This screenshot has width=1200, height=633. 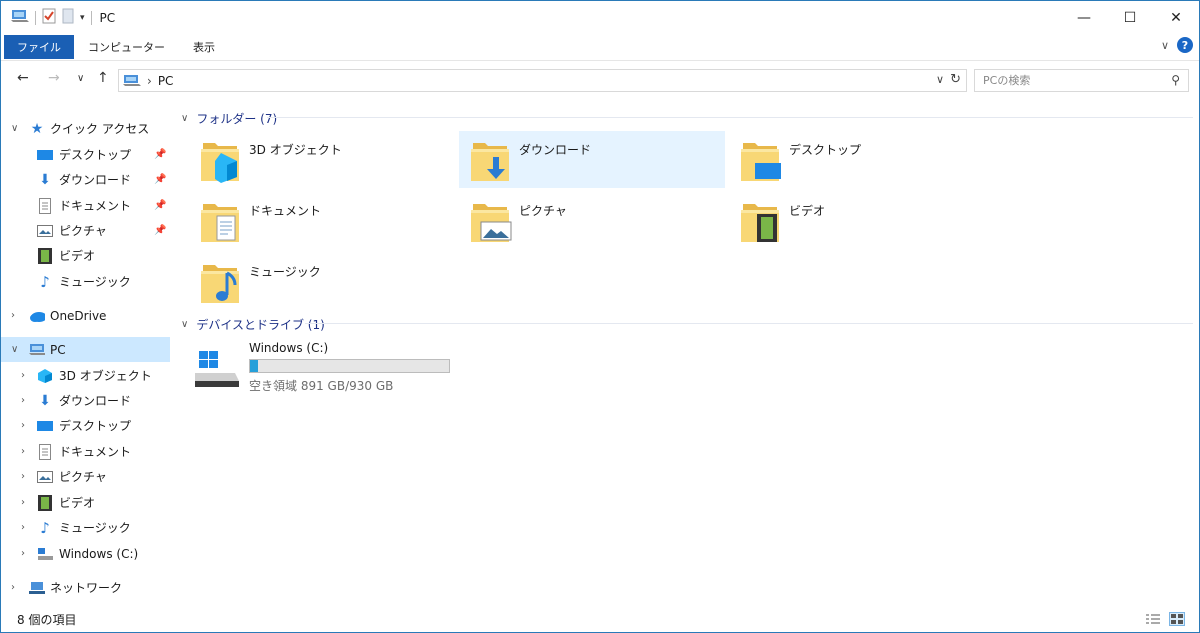 I want to click on pc-icon, so click(x=132, y=81).